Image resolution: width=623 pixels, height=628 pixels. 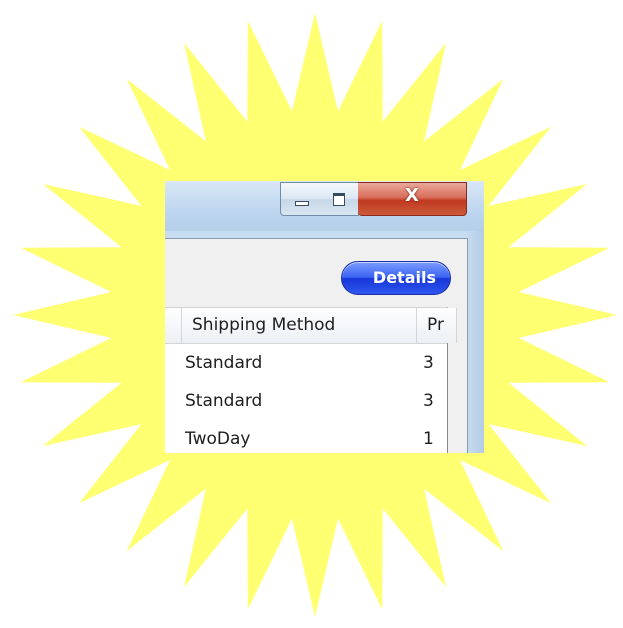 What do you see at coordinates (306, 436) in the screenshot?
I see `table-row: TwoDay 1` at bounding box center [306, 436].